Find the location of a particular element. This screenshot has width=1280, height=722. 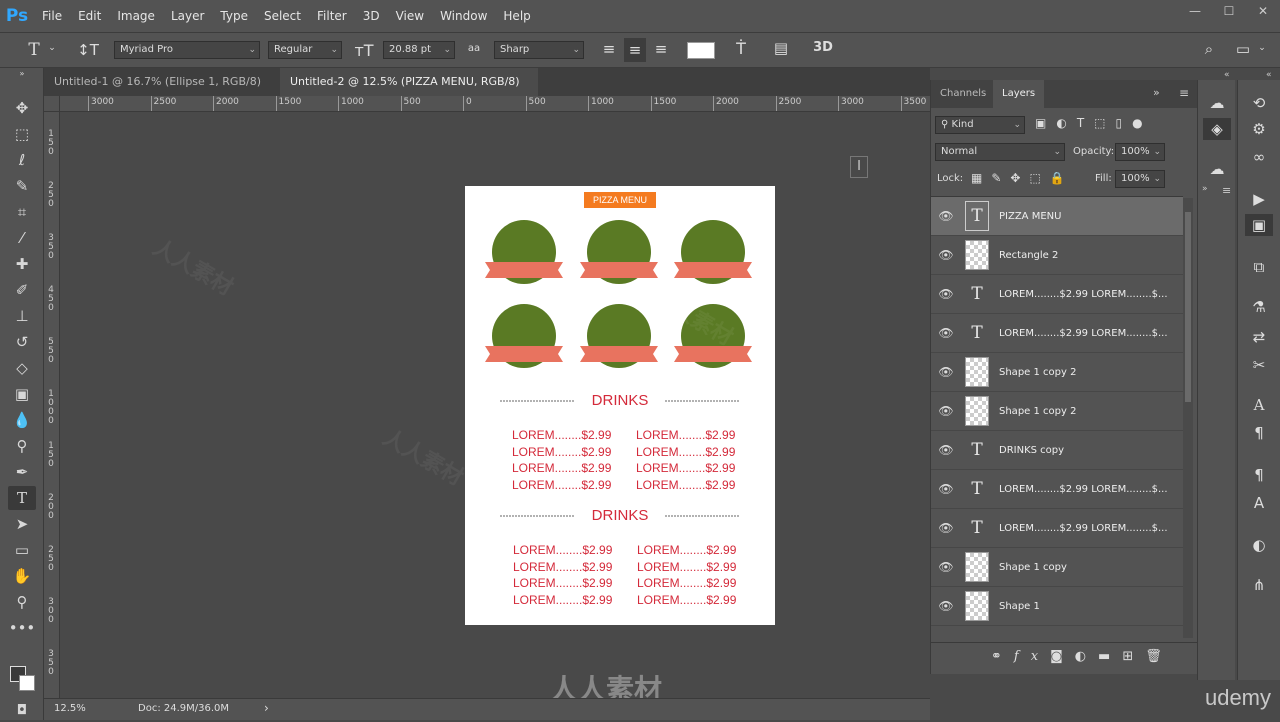

type-tool-preset-icon: T is located at coordinates (34, 50).